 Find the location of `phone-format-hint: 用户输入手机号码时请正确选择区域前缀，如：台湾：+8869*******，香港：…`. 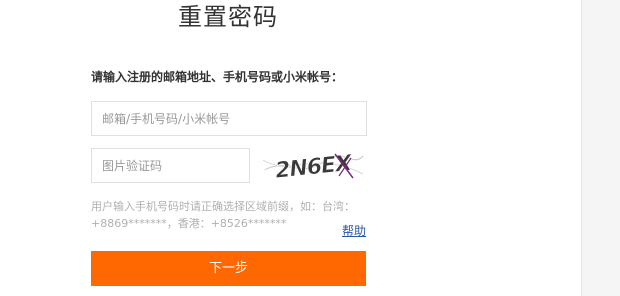

phone-format-hint: 用户输入手机号码时请正确选择区域前缀，如：台湾：+8869*******，香港：… is located at coordinates (223, 215).